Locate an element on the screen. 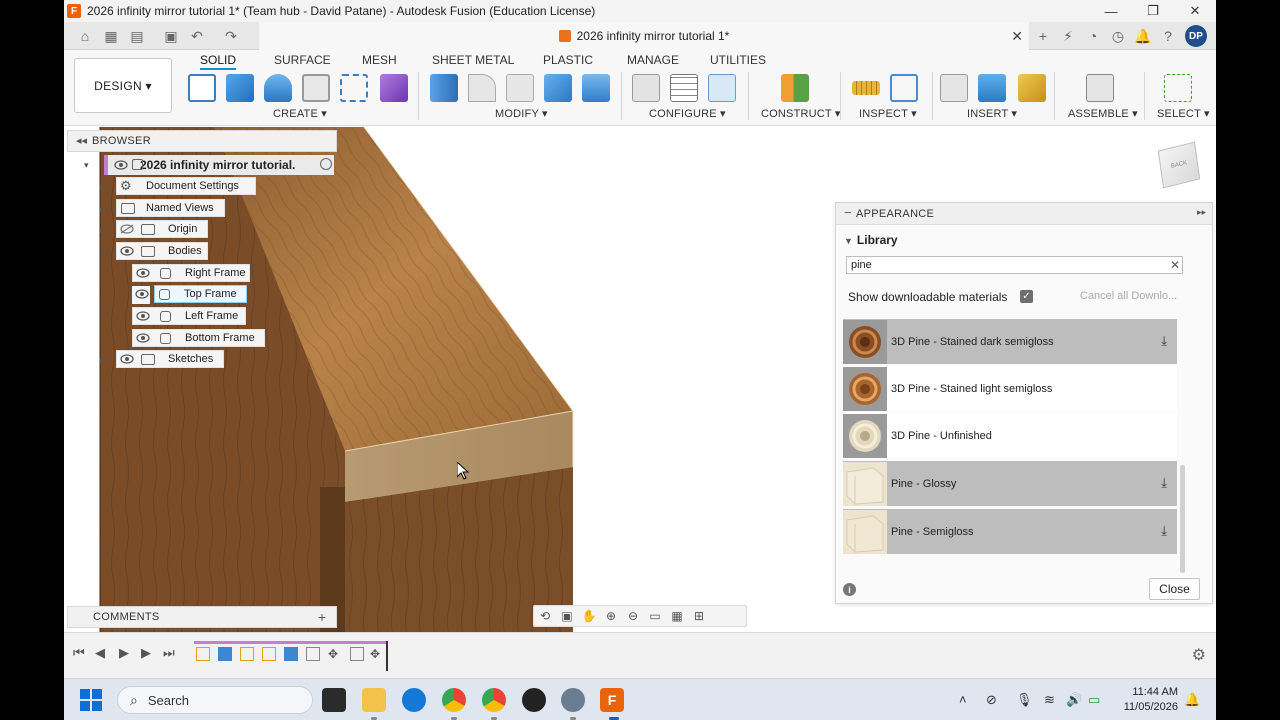 Image resolution: width=1280 pixels, height=720 pixels. select-menu: SELECT ▾ is located at coordinates (1183, 113).